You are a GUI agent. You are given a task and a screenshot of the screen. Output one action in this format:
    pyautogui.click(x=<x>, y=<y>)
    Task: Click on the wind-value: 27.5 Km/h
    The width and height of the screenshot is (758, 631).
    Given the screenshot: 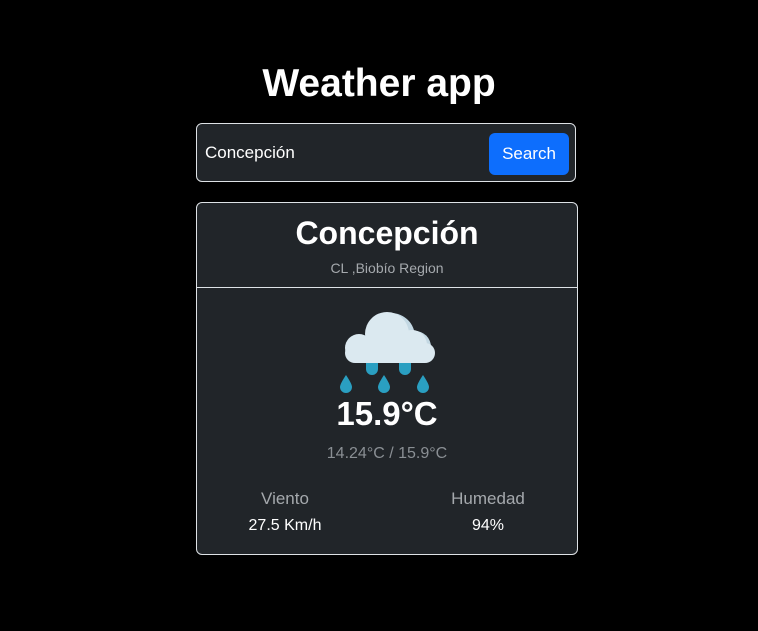 What is the action you would take?
    pyautogui.click(x=285, y=525)
    